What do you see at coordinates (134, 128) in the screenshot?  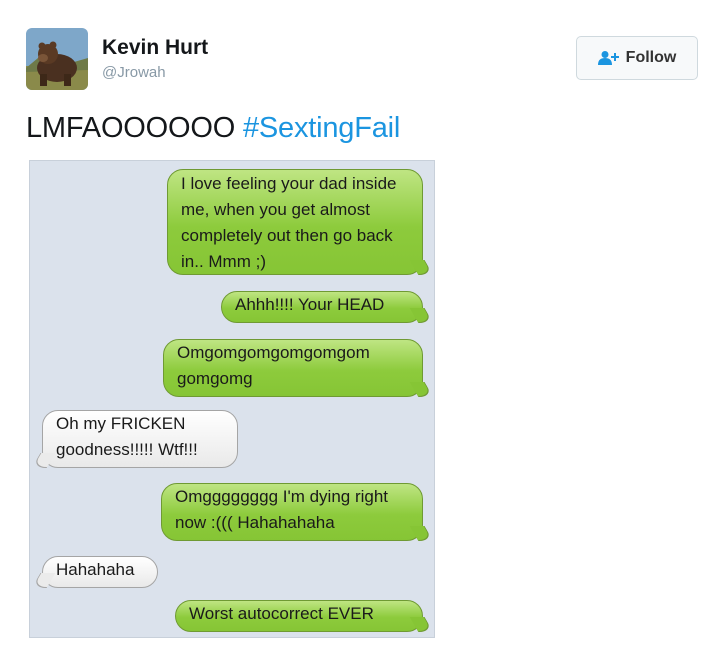 I see `tweet-body: LMFAOOOOOO` at bounding box center [134, 128].